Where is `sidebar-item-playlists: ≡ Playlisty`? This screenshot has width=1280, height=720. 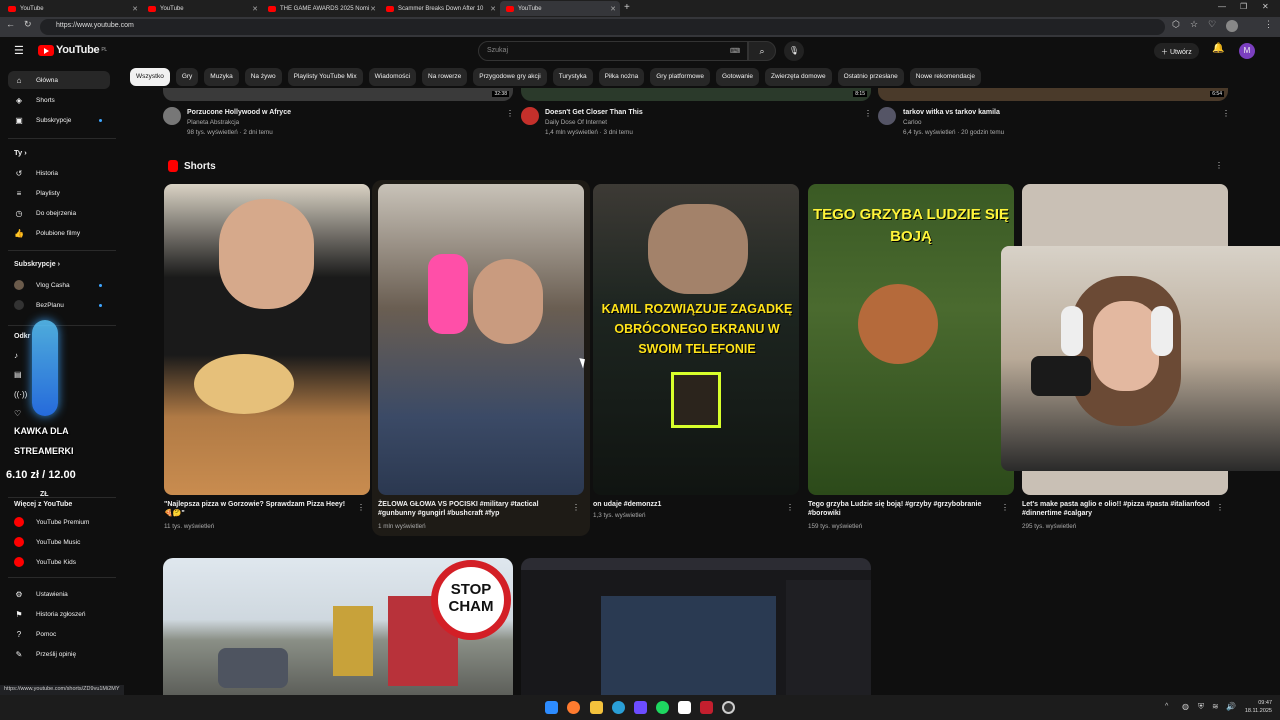
sidebar-item-playlists: ≡ Playlisty is located at coordinates (59, 193).